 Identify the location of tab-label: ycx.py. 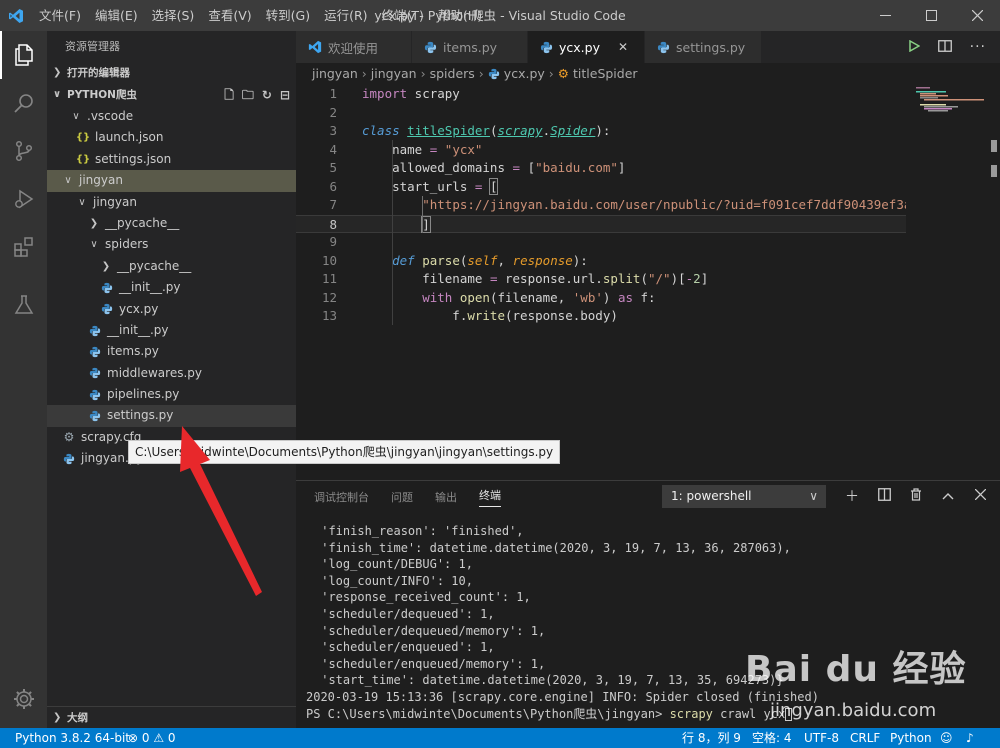
(579, 47).